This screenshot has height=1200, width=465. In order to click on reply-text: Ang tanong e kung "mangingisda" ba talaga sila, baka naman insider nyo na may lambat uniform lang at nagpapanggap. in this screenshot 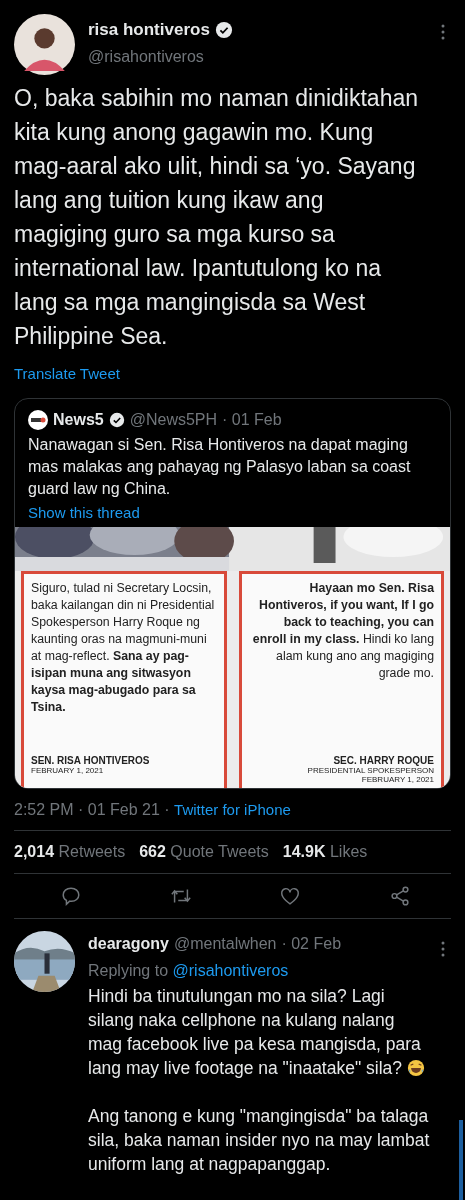, I will do `click(259, 1140)`.